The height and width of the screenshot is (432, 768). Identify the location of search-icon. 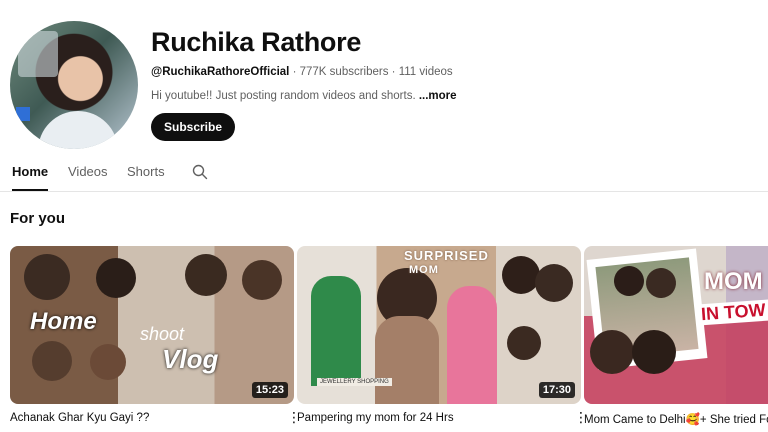
(200, 172).